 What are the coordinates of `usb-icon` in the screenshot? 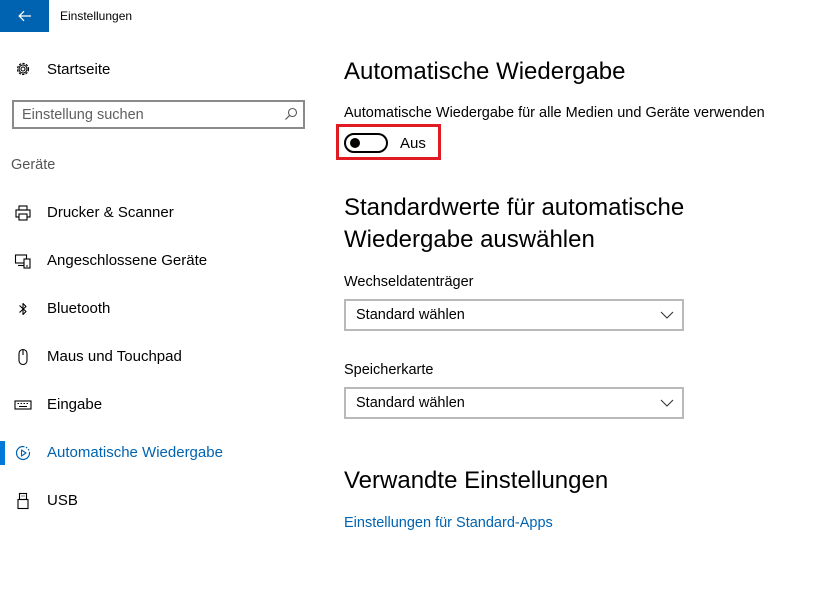 It's located at (23, 501).